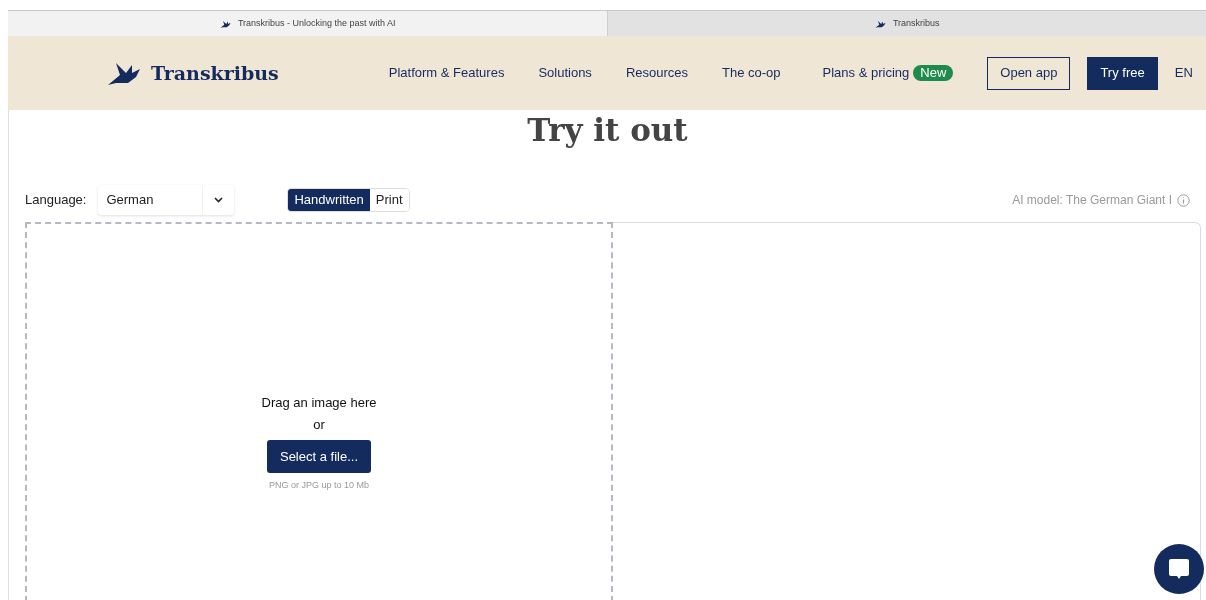 This screenshot has height=600, width=1206. What do you see at coordinates (446, 73) in the screenshot?
I see `nav-link: Platform & Features` at bounding box center [446, 73].